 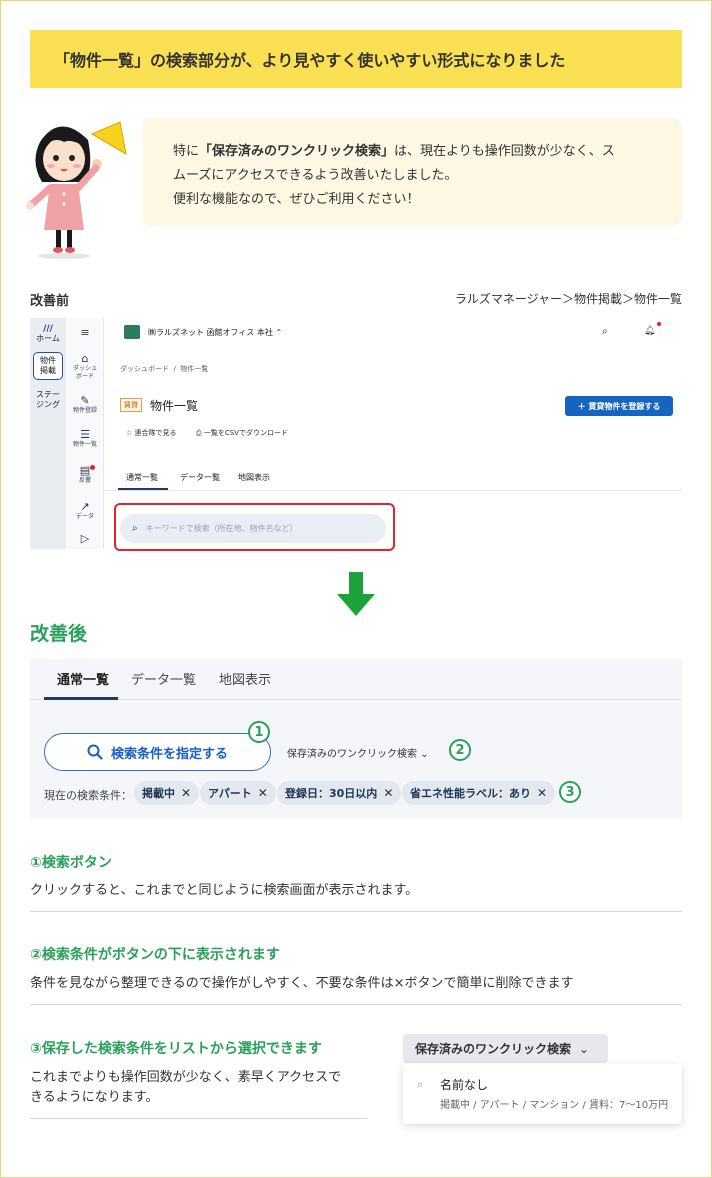 I want to click on notification-dot, so click(x=659, y=324).